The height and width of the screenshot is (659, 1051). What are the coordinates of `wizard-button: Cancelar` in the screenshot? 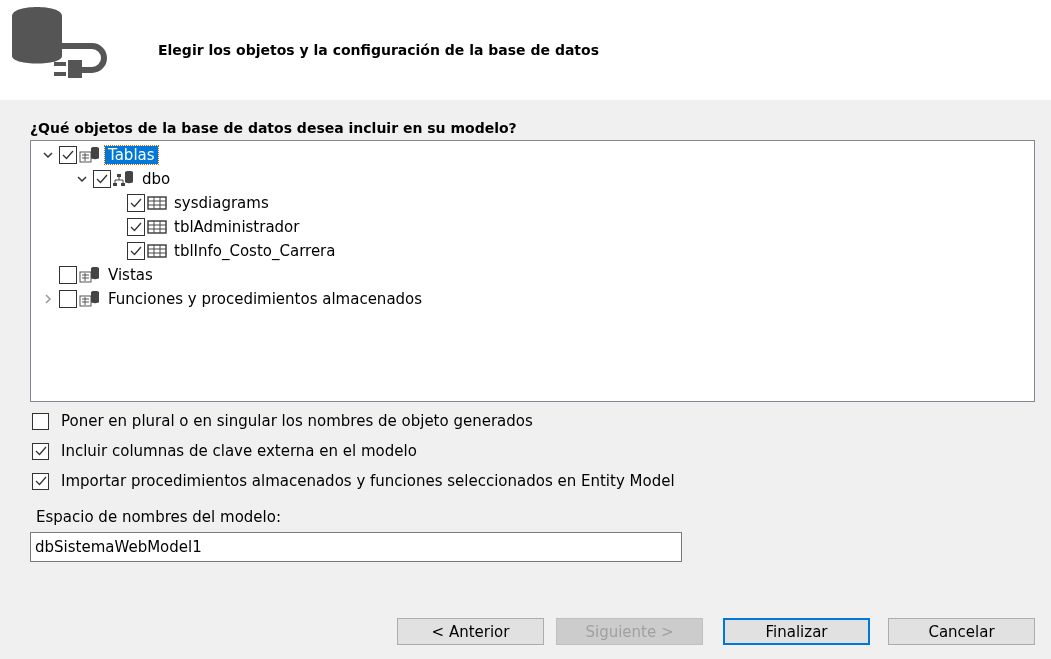 It's located at (961, 631).